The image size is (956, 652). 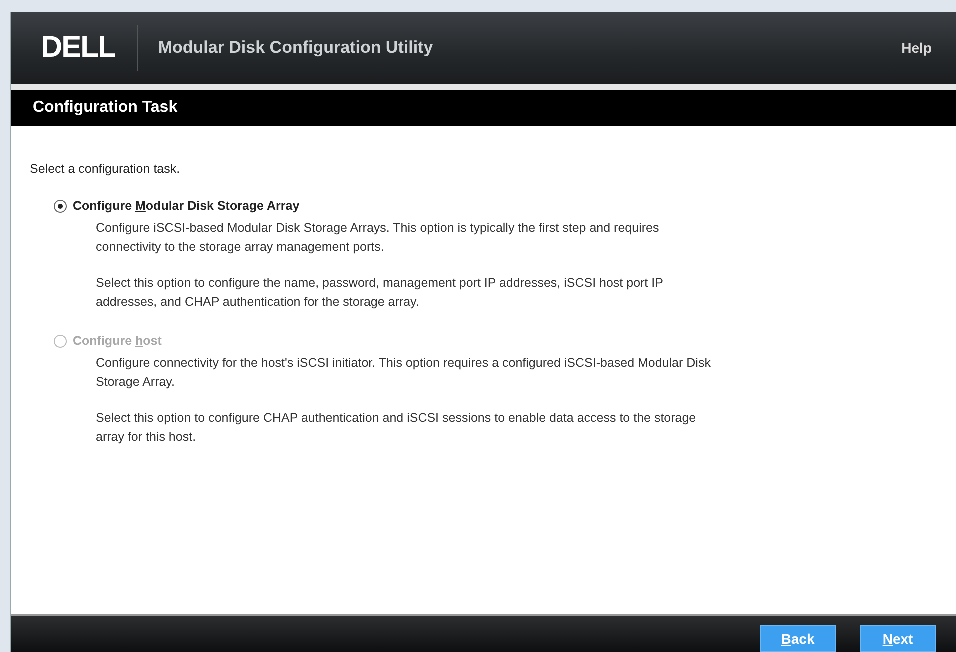 I want to click on option-description: Configure connectivity for the host's iSCSI initiator. This option requires a configured iSCSI-based Modular Disk Storage Array., so click(x=403, y=373).